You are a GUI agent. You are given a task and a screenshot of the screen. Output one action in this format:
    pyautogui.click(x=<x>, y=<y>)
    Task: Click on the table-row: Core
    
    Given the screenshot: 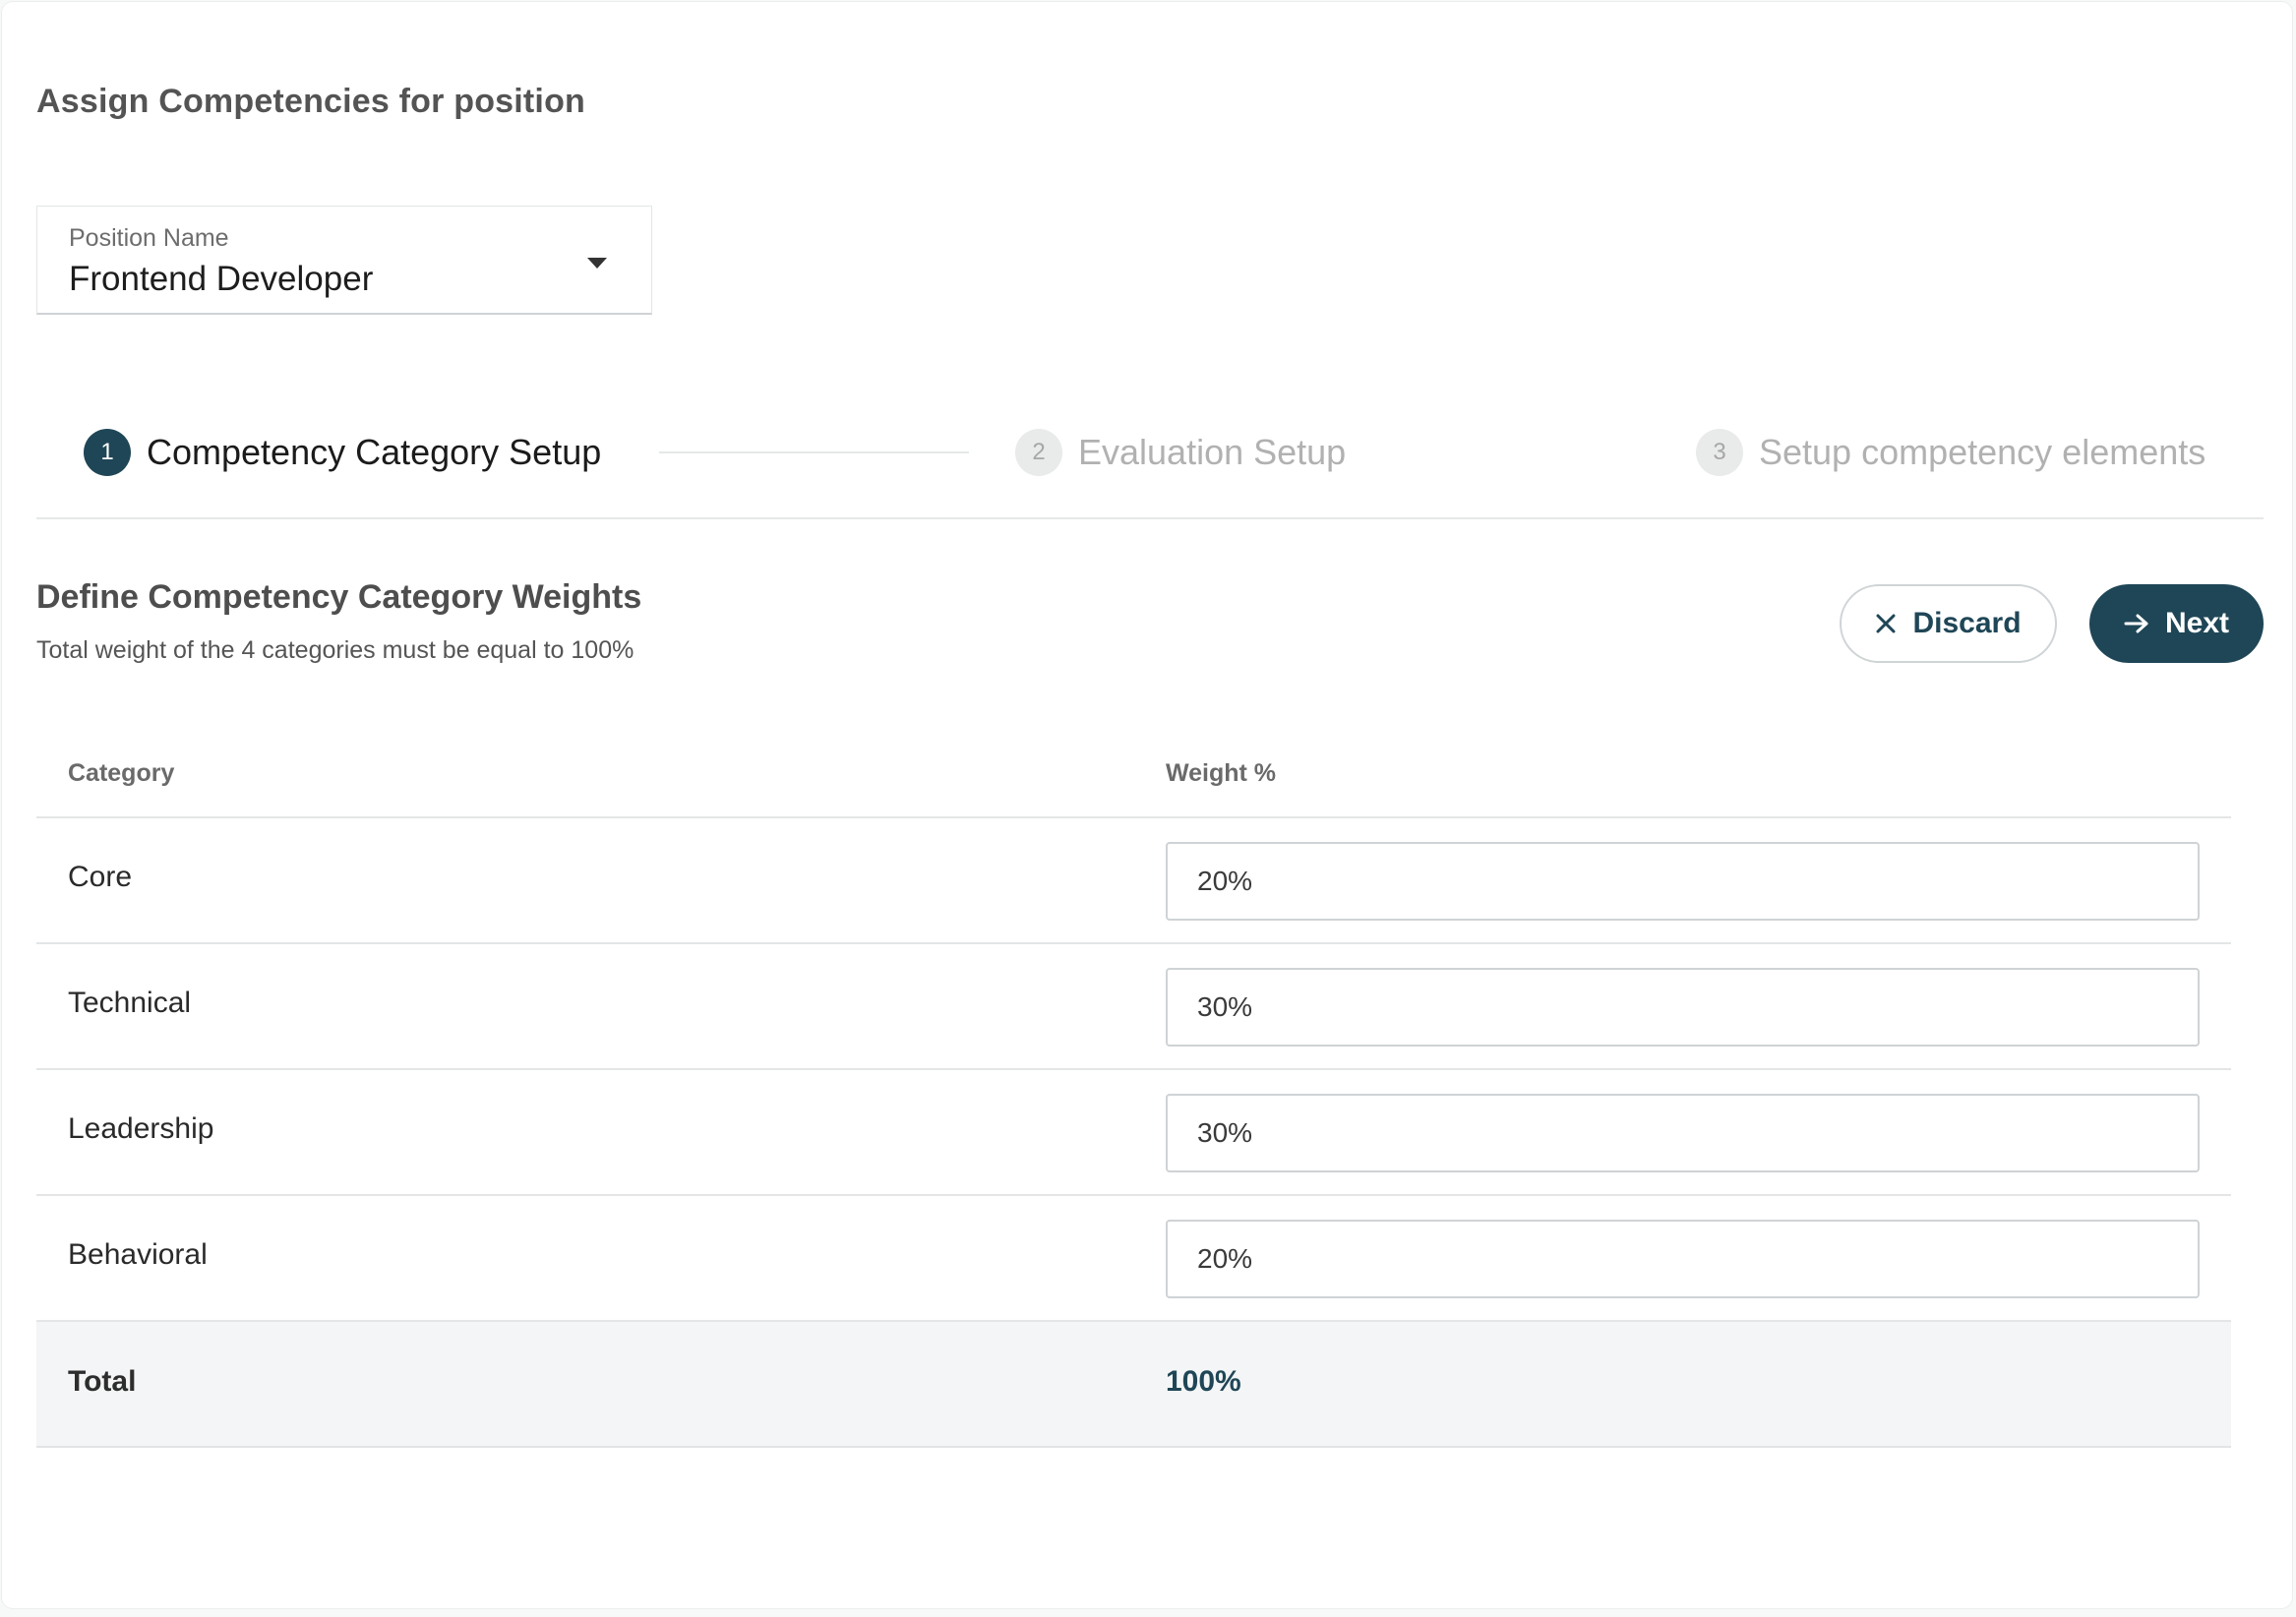 What is the action you would take?
    pyautogui.click(x=1133, y=881)
    